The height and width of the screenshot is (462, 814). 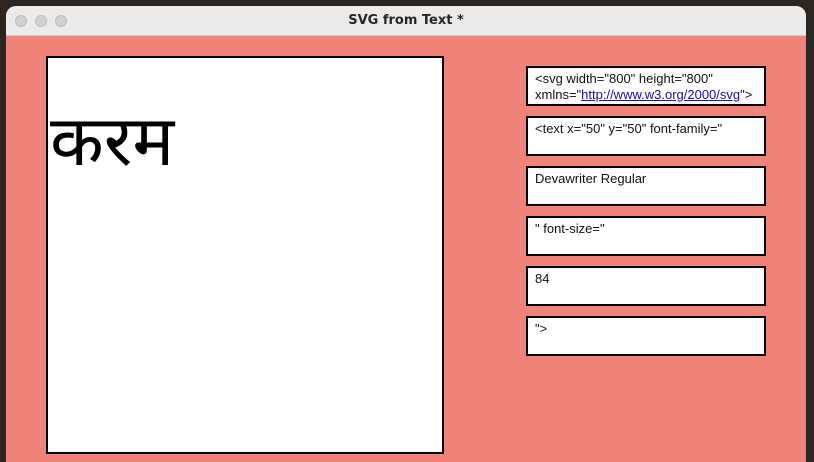 I want to click on text-open-tag-field: <text x="50" y="50" font-family=", so click(x=646, y=136).